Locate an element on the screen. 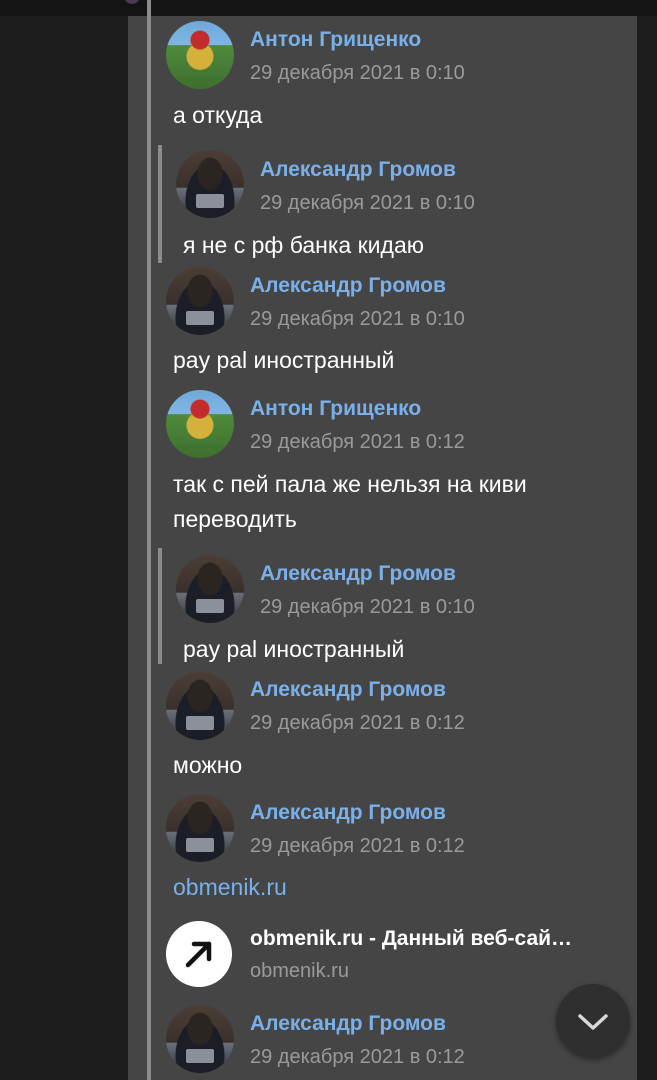 The width and height of the screenshot is (657, 1080). message-text: я не с рф банка кидаю is located at coordinates (303, 245).